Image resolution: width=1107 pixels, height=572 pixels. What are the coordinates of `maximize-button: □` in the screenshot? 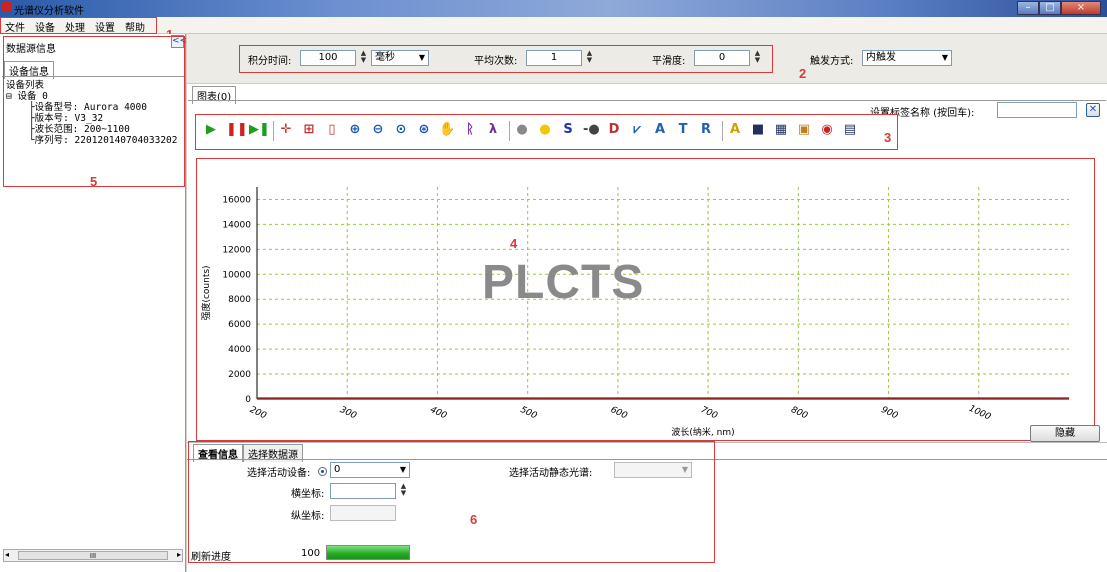 It's located at (1050, 8).